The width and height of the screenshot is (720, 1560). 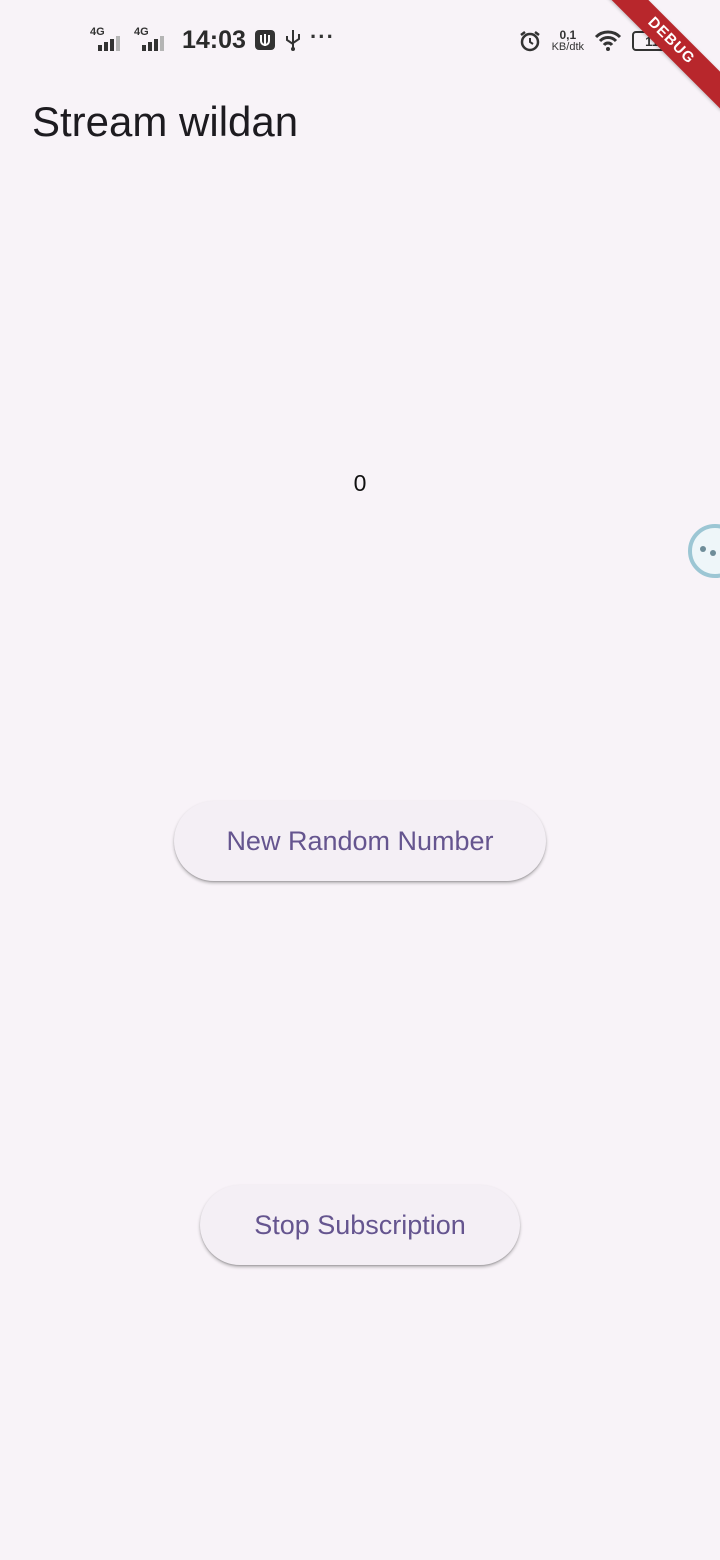 I want to click on network-speed-value: 0,1, so click(x=568, y=35).